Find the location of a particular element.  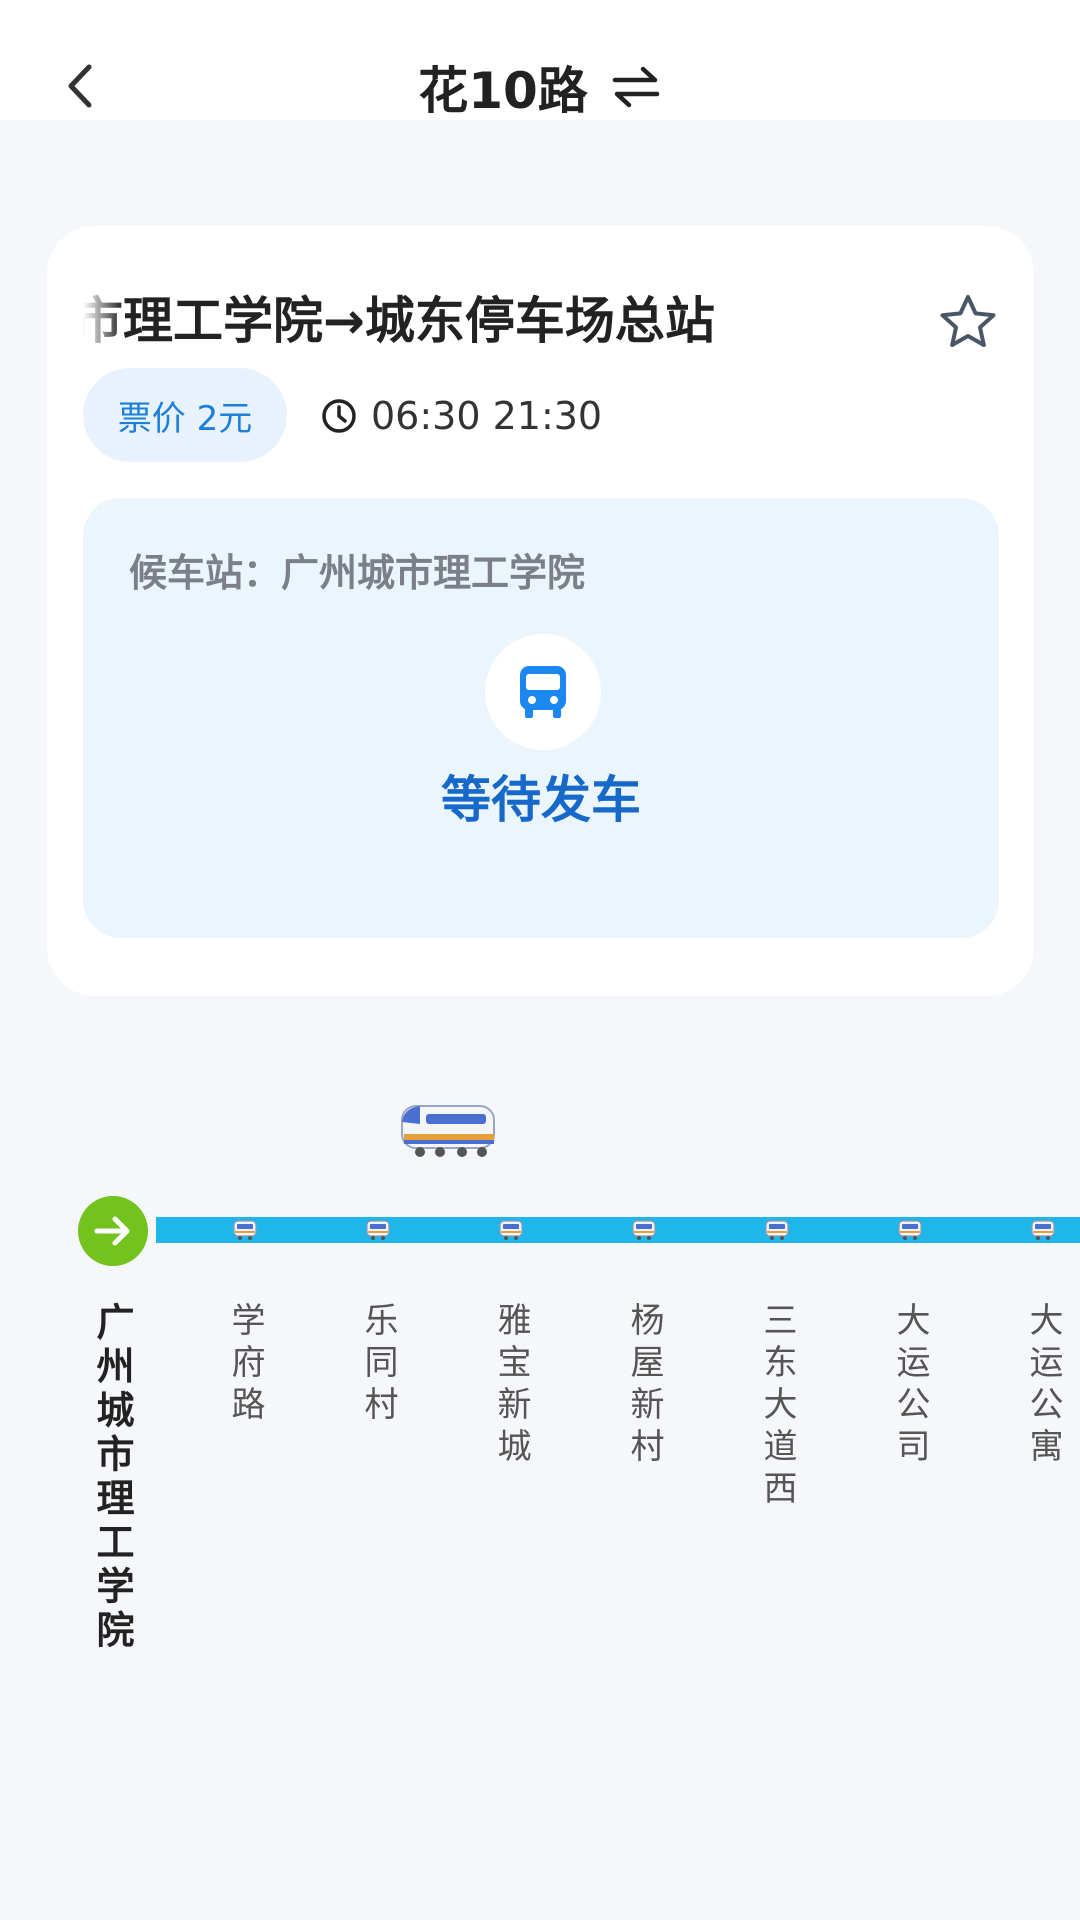

station-start: 广州城市理工学院 is located at coordinates (112, 1478).